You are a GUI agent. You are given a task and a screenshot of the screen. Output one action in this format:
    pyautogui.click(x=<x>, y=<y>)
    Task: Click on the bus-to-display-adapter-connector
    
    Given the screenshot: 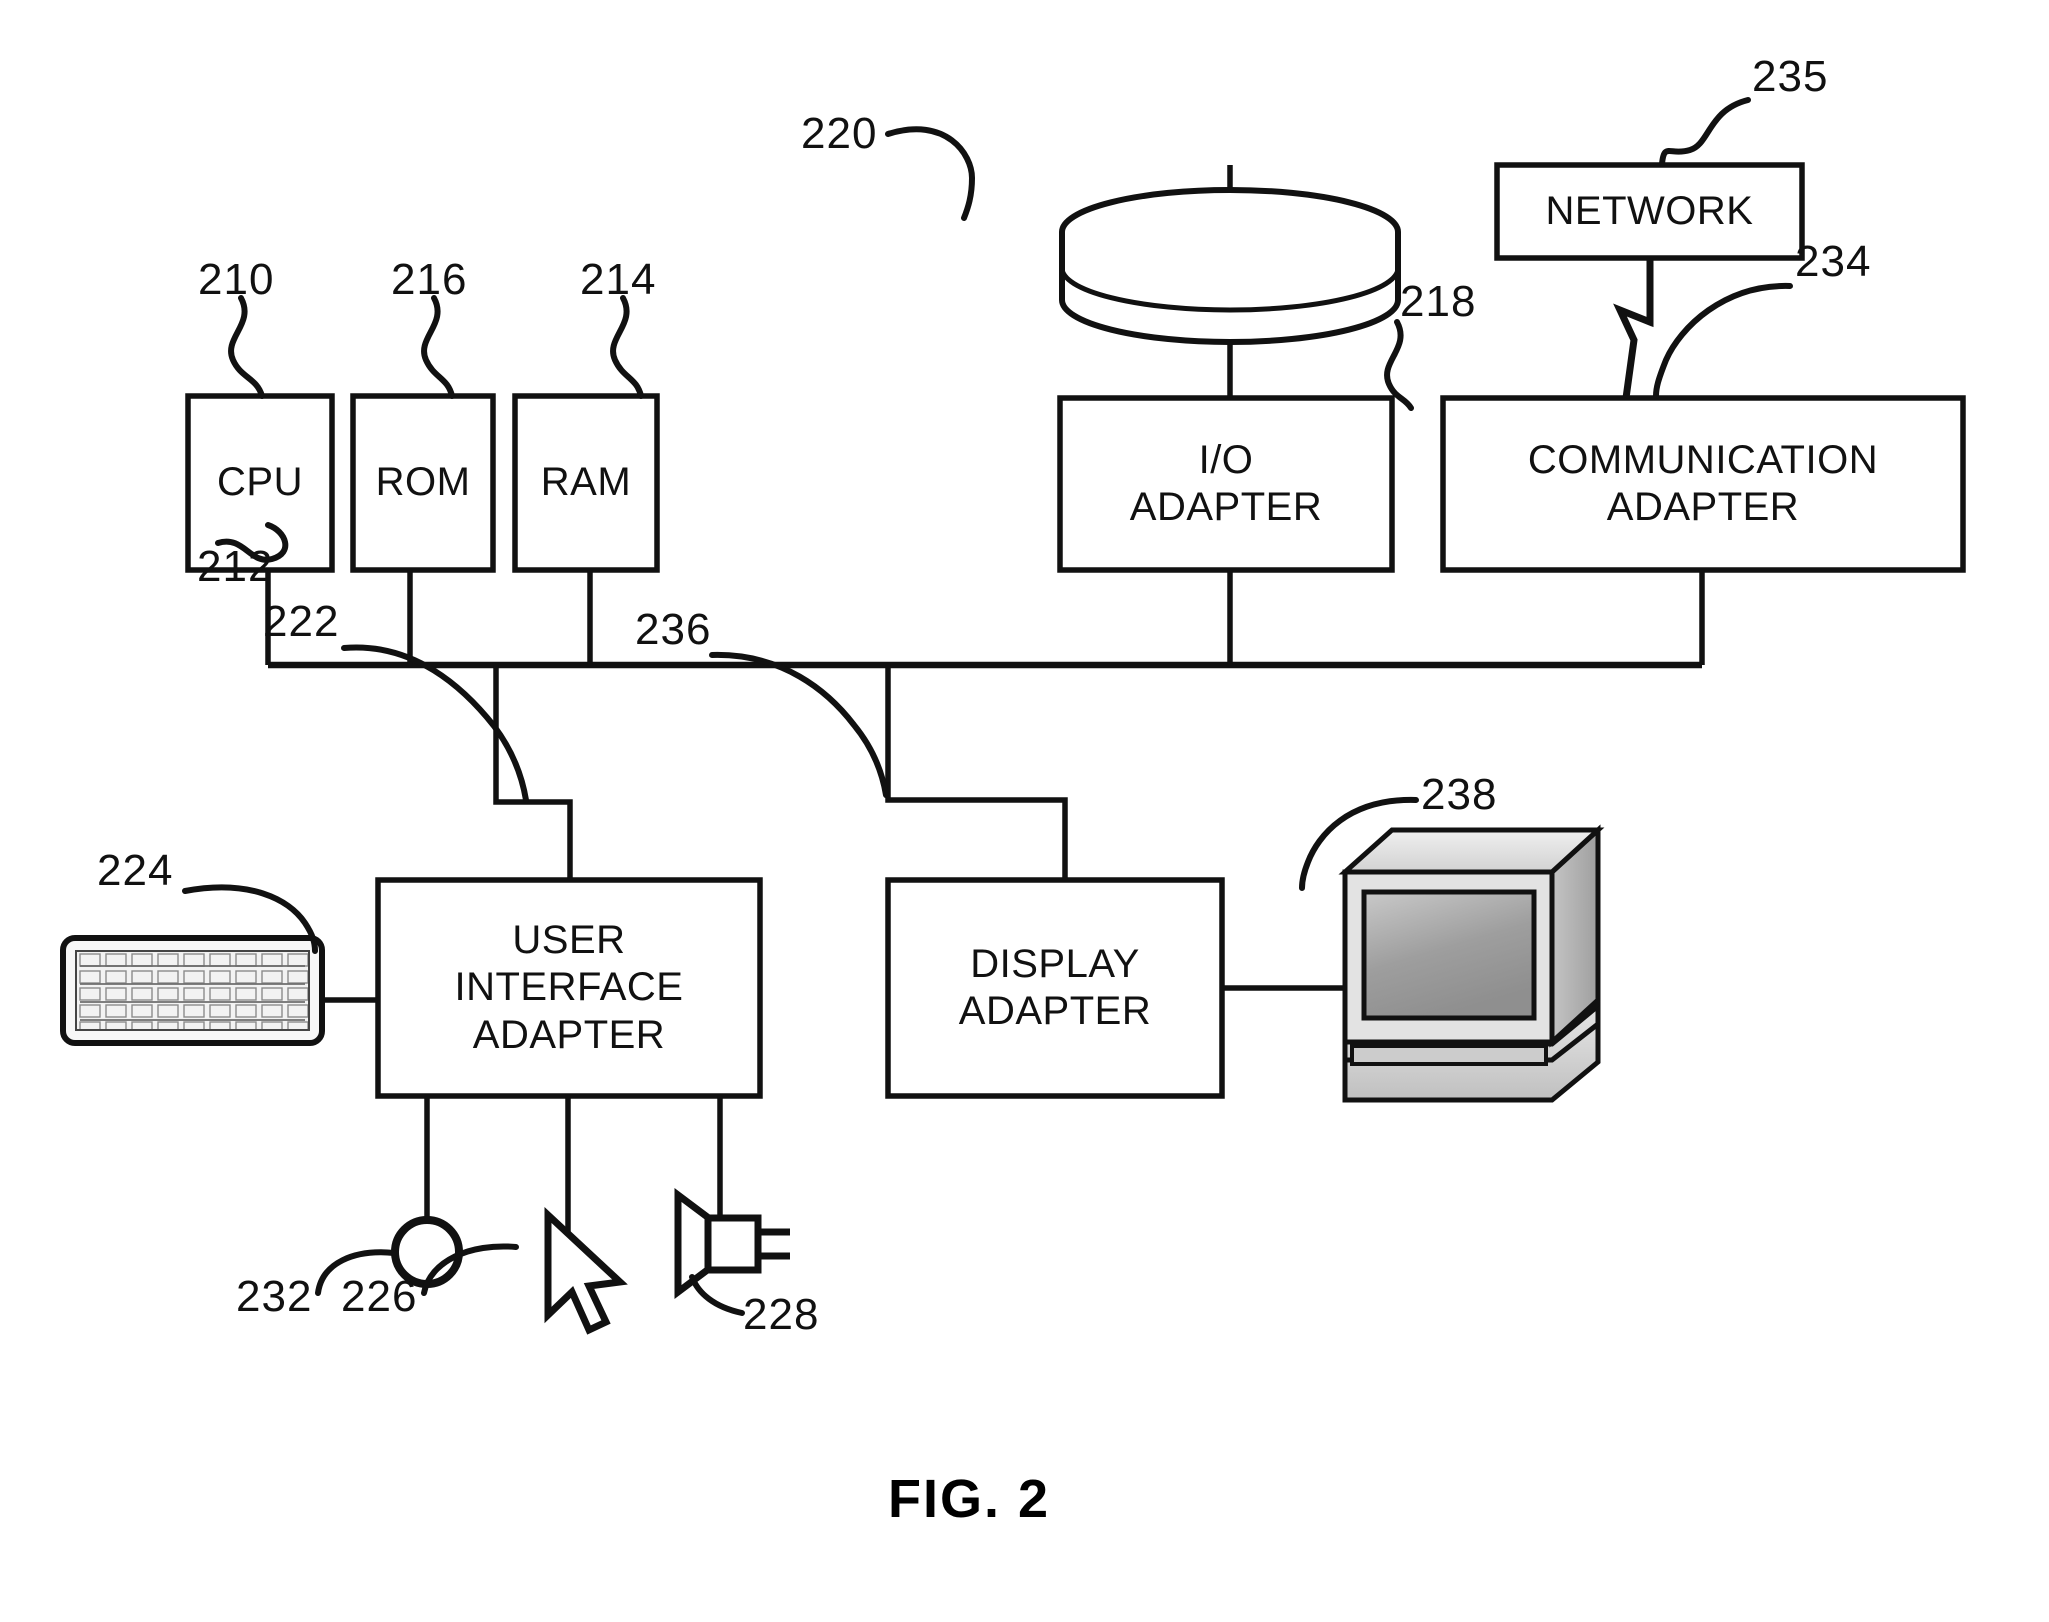 What is the action you would take?
    pyautogui.click(x=976, y=772)
    